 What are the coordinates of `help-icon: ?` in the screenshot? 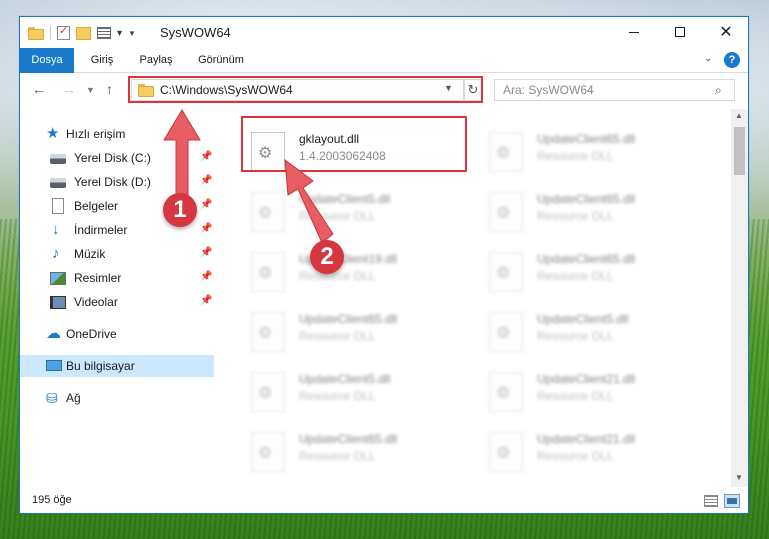 It's located at (732, 60).